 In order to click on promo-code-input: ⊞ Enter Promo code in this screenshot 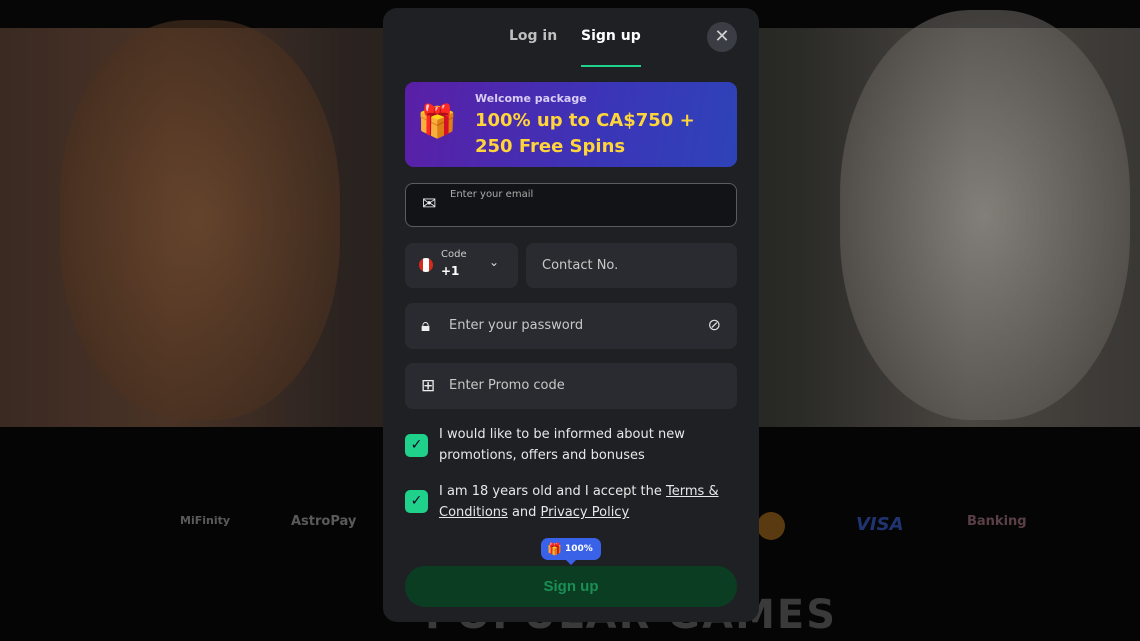, I will do `click(571, 386)`.